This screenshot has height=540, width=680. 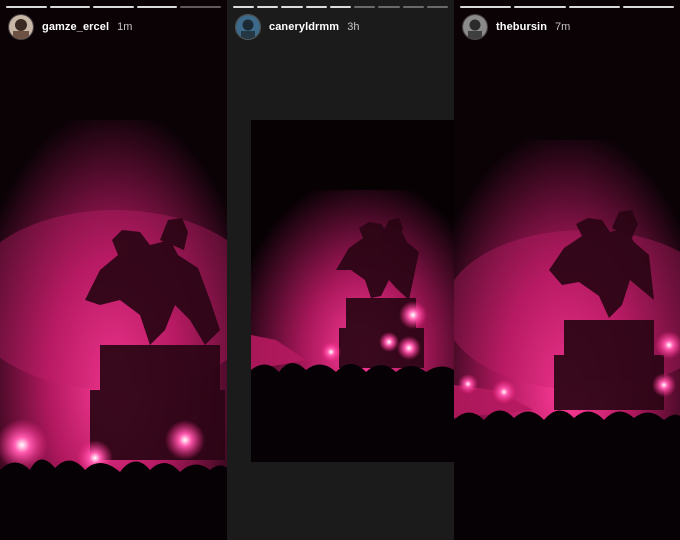 I want to click on username: thebursin, so click(x=521, y=27).